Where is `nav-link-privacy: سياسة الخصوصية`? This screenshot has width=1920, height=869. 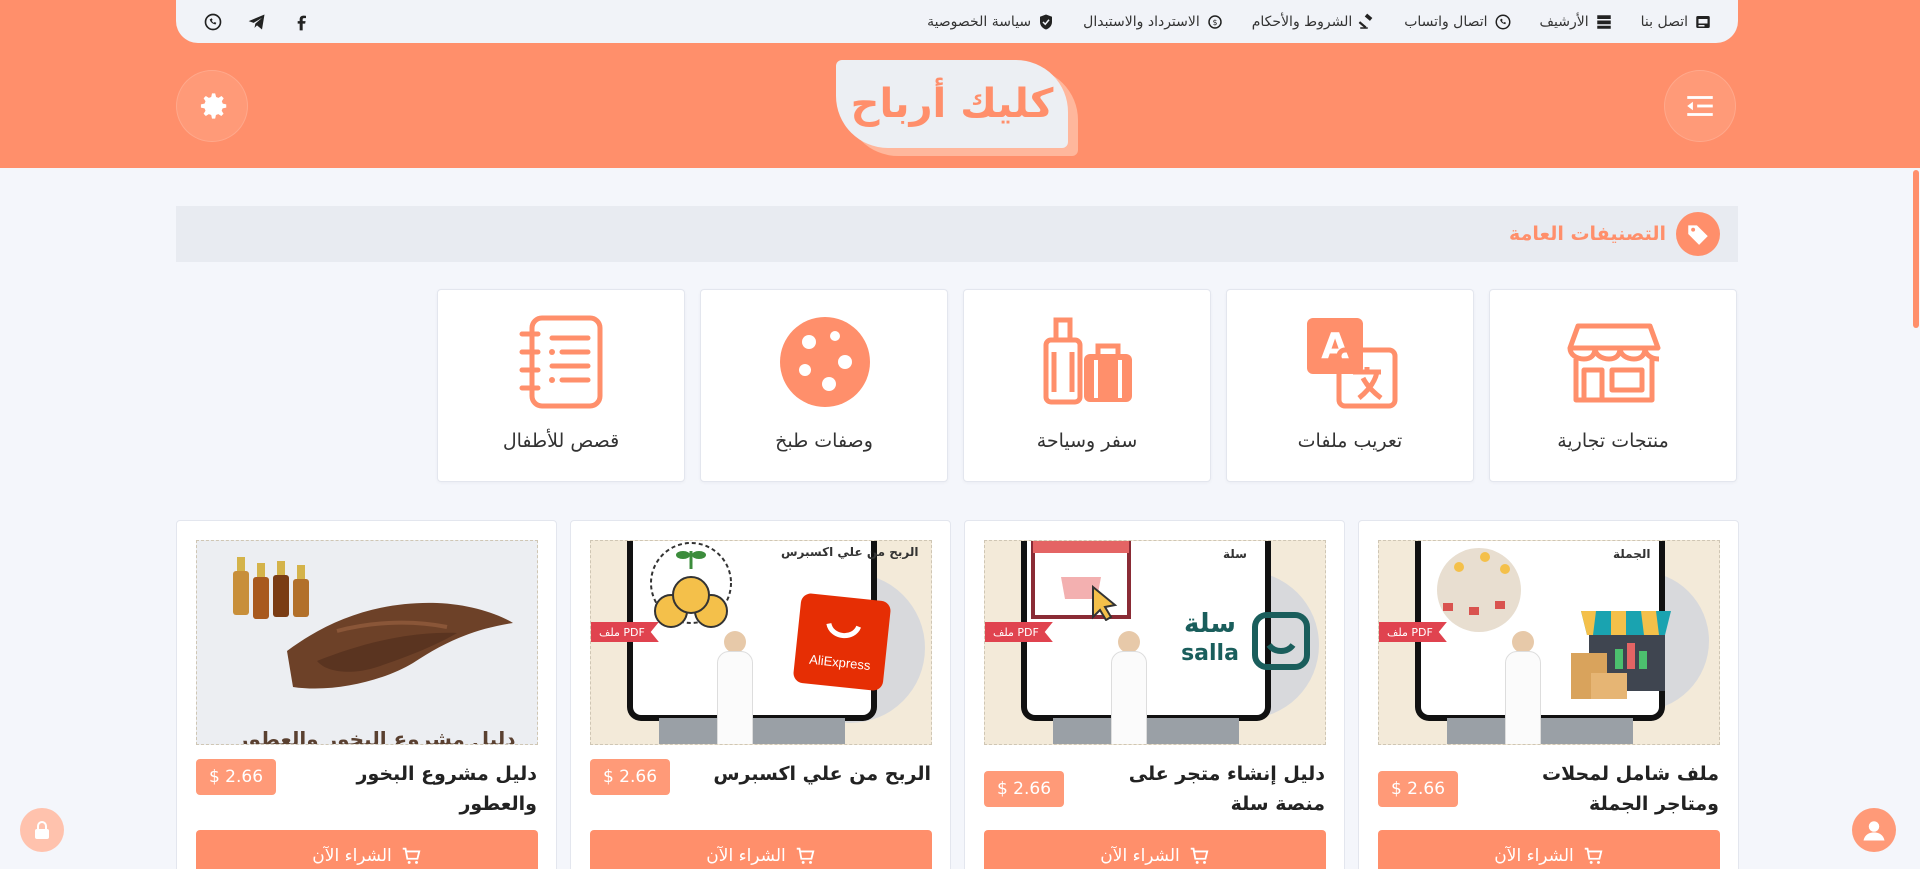 nav-link-privacy: سياسة الخصوصية is located at coordinates (991, 22).